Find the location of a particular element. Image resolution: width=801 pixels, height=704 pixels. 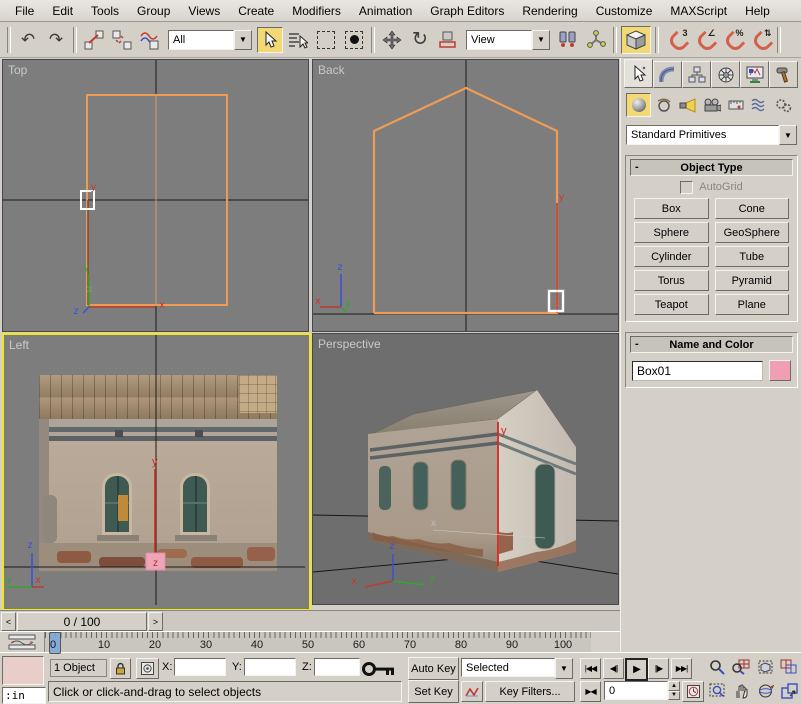

go-to-end-button: ▶▶| is located at coordinates (681, 668).